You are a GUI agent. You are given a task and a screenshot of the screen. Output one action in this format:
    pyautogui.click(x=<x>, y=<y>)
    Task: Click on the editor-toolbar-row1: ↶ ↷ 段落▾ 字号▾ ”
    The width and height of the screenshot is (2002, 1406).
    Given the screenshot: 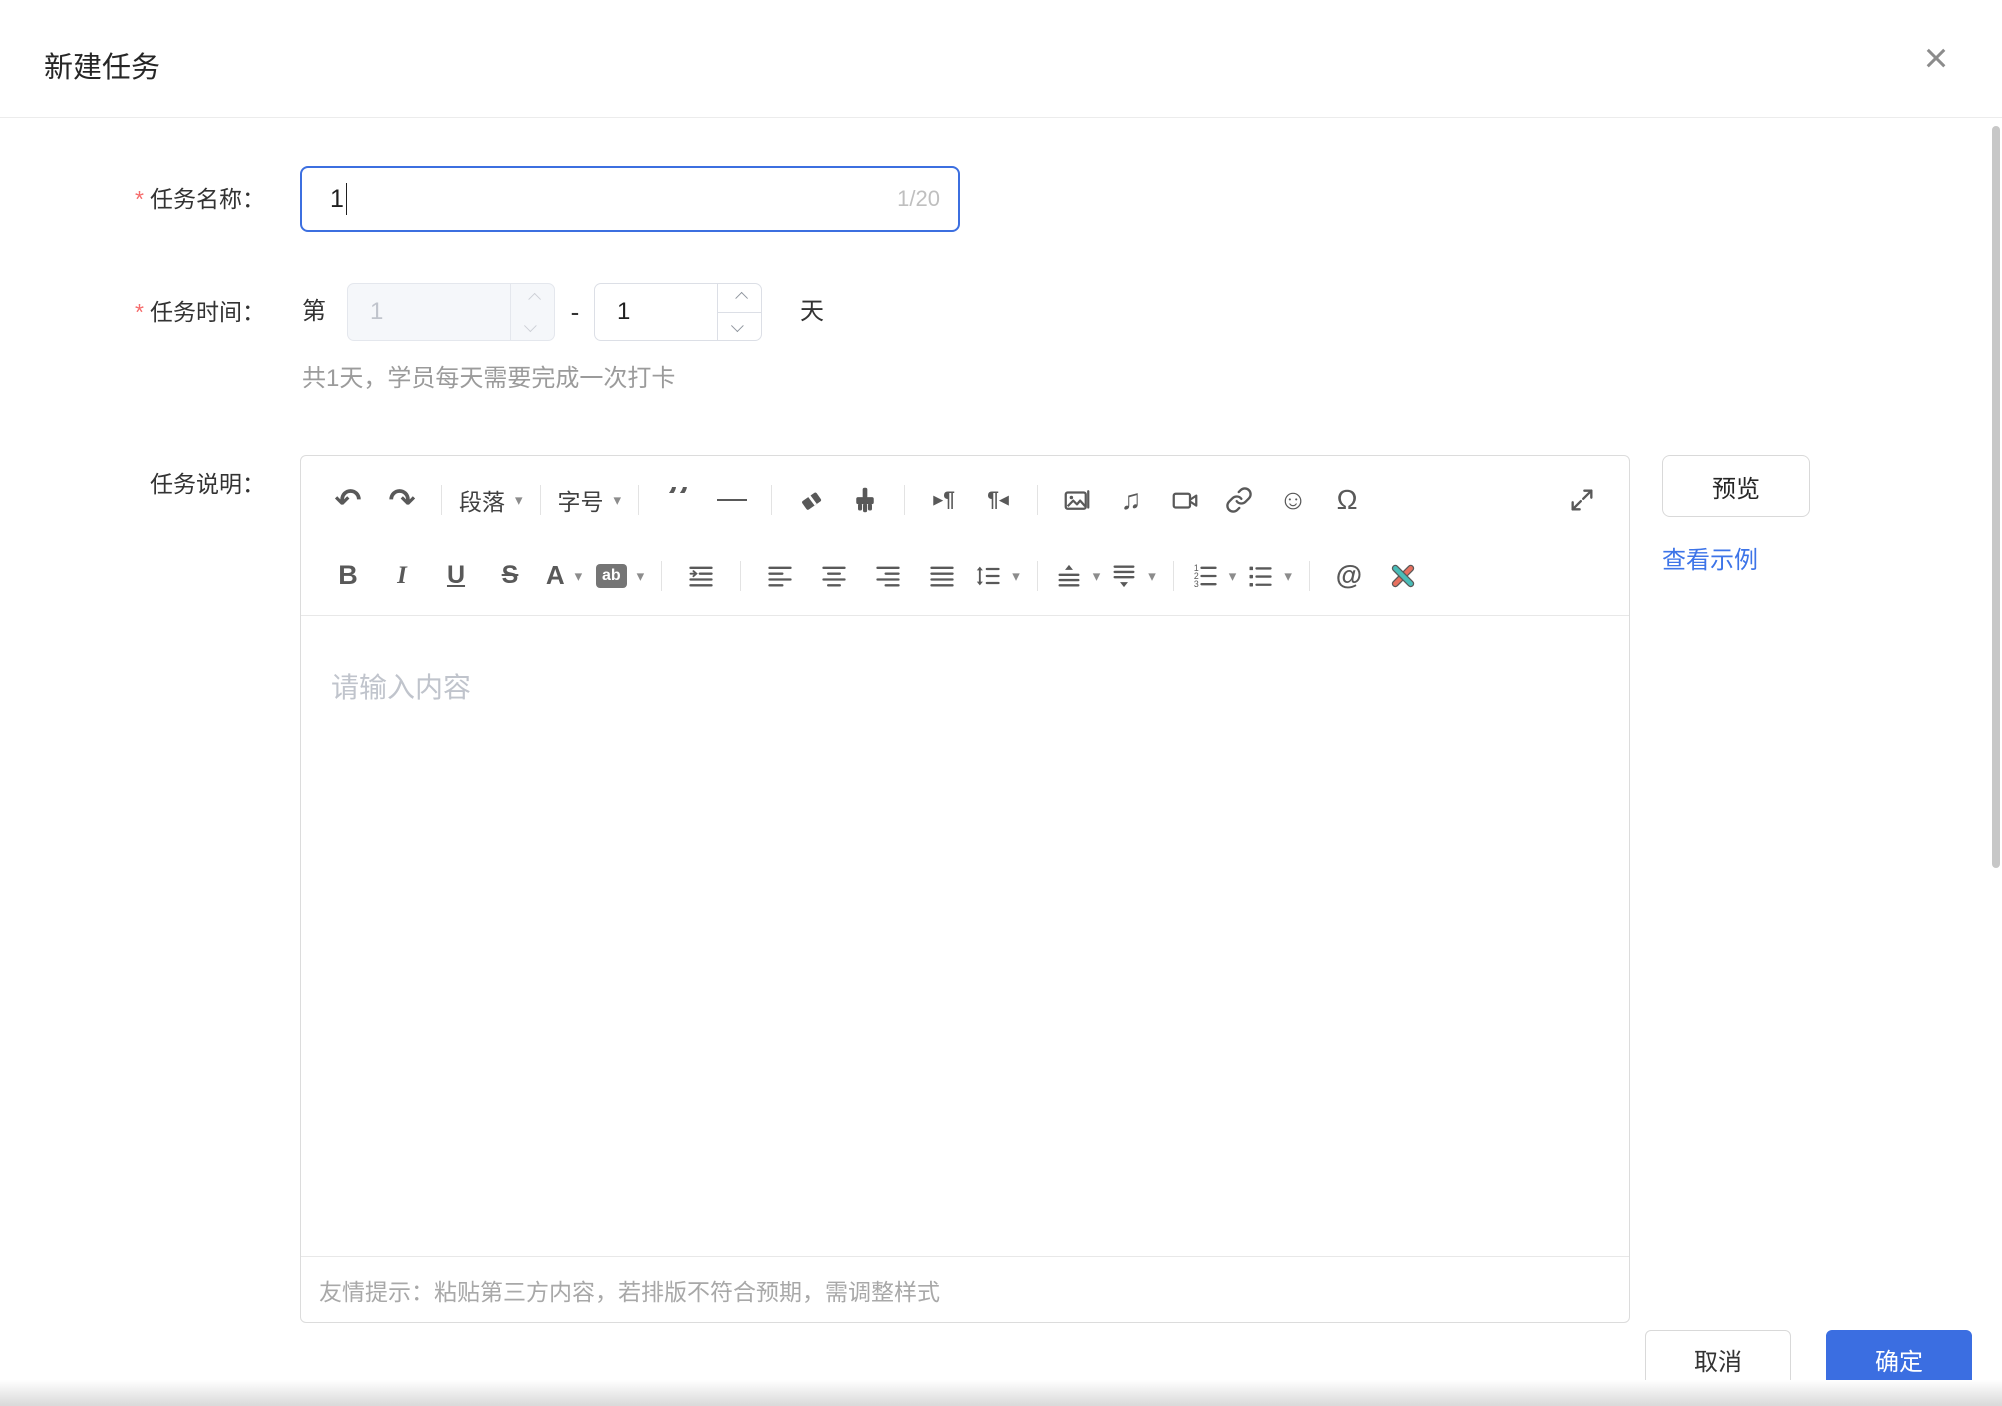 What is the action you would take?
    pyautogui.click(x=965, y=496)
    